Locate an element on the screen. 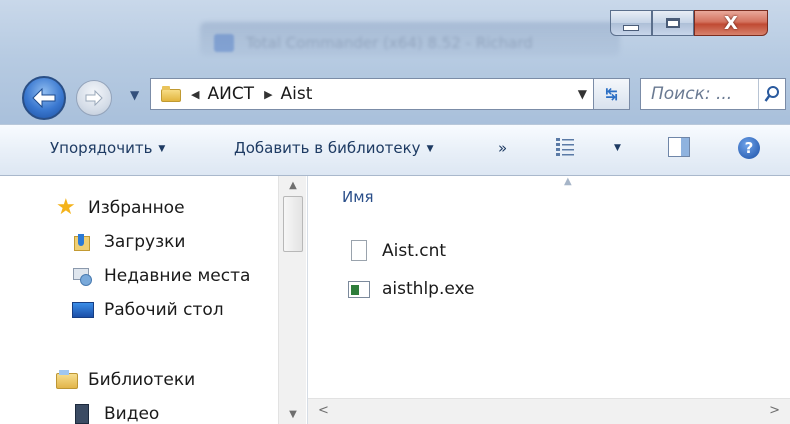  preview-pane-icon is located at coordinates (679, 147).